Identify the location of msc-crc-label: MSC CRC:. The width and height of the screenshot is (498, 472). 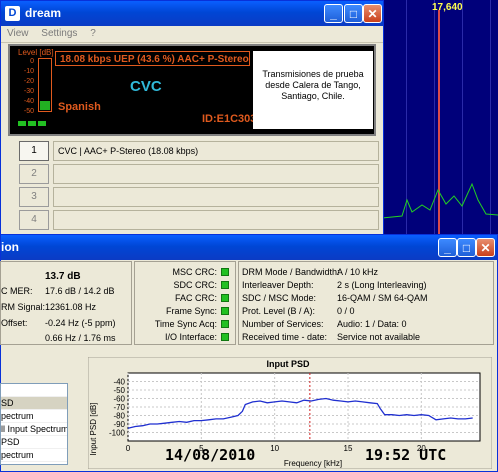
(195, 272).